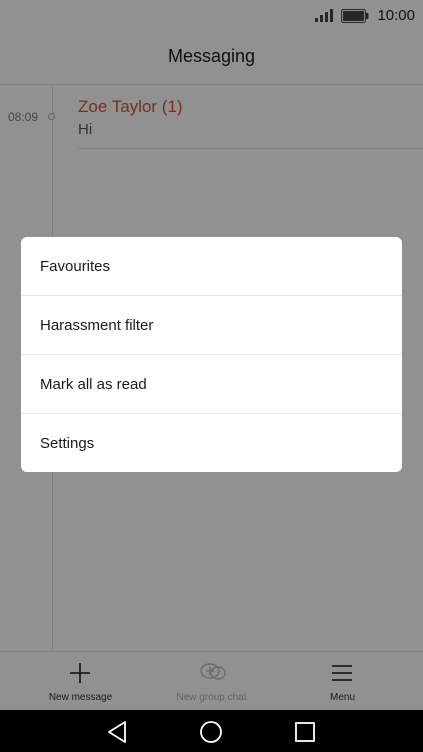 The height and width of the screenshot is (752, 423). I want to click on menu-item-harassment-filter: Harassment filter, so click(211, 325).